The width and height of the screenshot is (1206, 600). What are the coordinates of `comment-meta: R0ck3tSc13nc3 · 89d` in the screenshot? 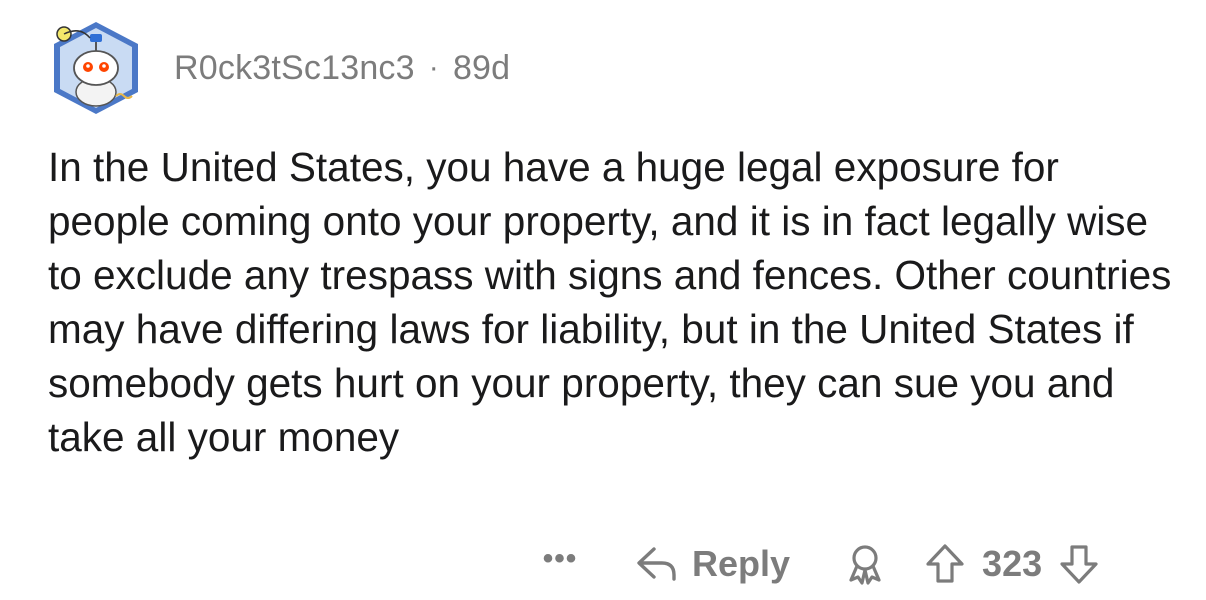 It's located at (342, 68).